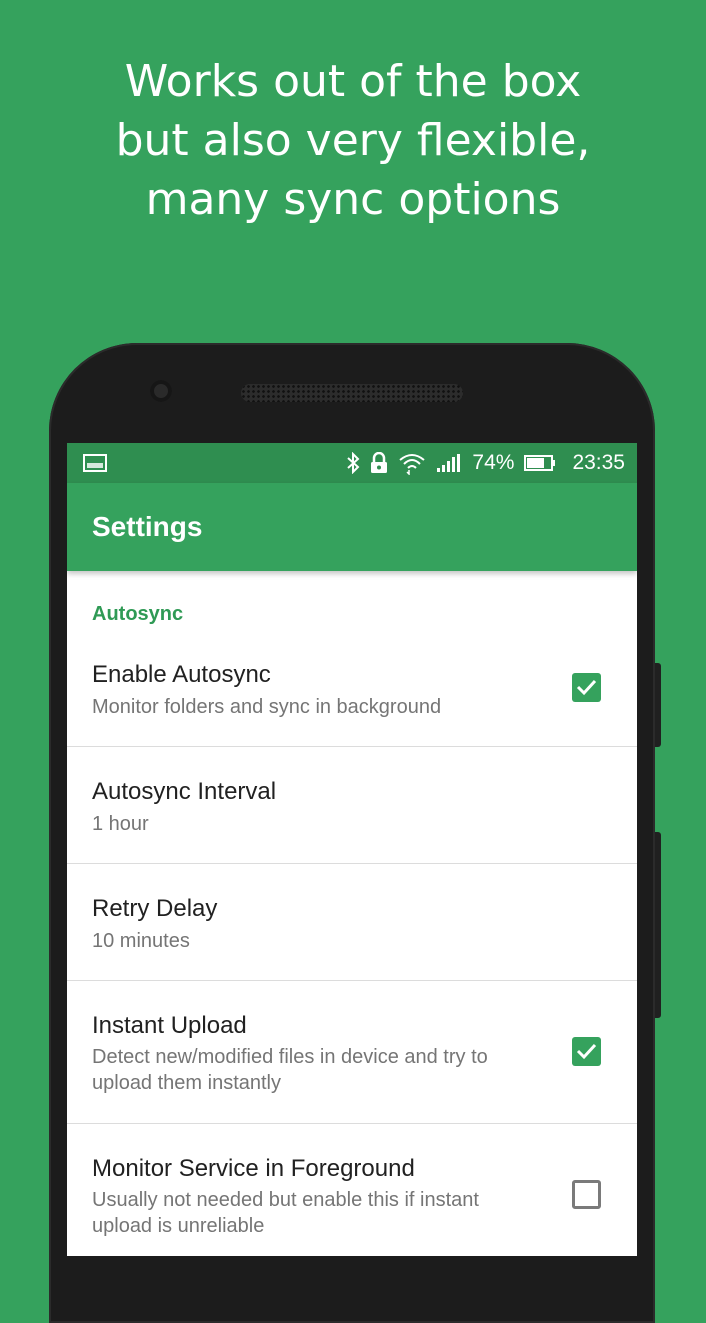 Image resolution: width=706 pixels, height=1323 pixels. Describe the element at coordinates (155, 908) in the screenshot. I see `pref-title: Retry Delay` at that location.